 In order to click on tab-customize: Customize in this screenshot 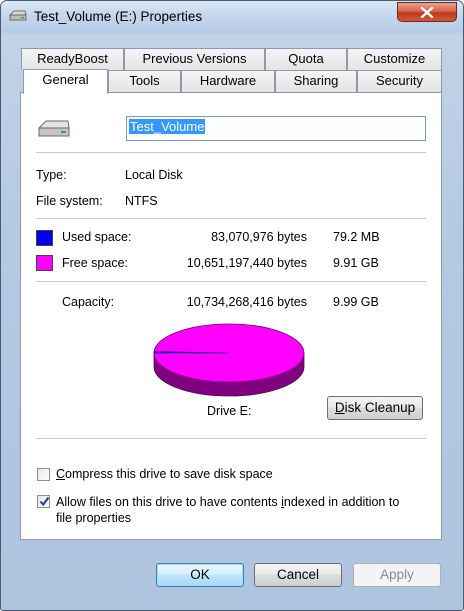, I will do `click(394, 59)`.